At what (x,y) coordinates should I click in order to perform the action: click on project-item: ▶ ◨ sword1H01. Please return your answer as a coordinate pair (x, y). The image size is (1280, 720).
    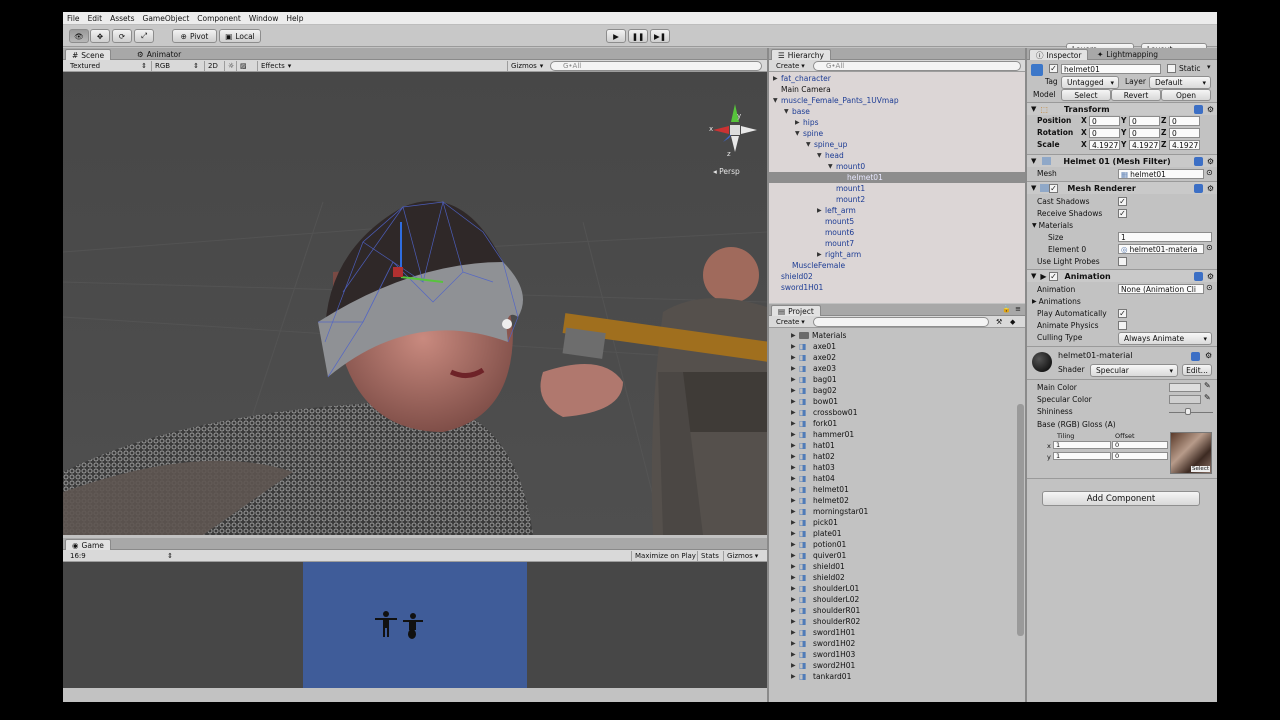
    Looking at the image, I should click on (823, 632).